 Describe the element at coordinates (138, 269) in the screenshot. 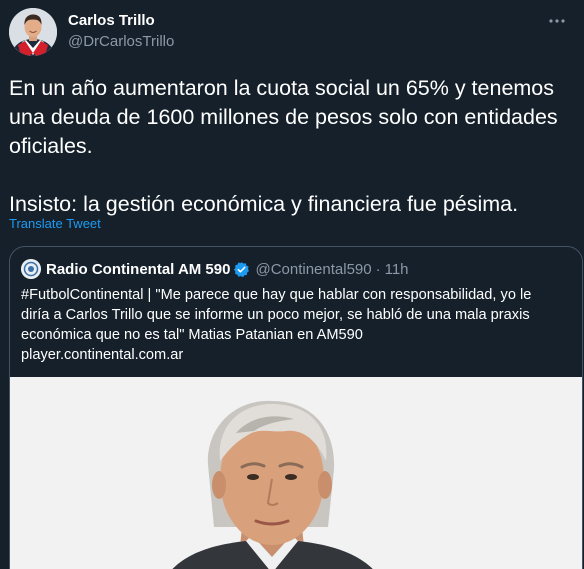

I see `quoted-author-name: Radio Continental AM 590` at that location.